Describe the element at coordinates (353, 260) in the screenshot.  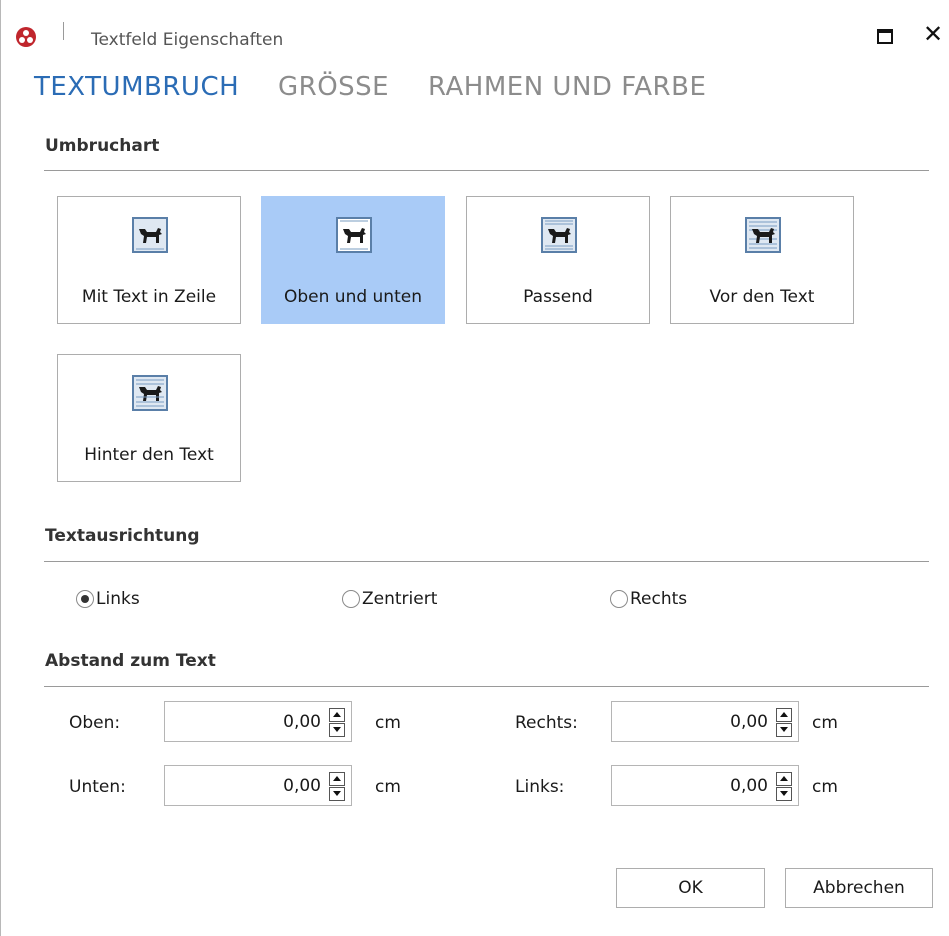
I see `wrap-option-top-bottom: Oben und unten` at that location.